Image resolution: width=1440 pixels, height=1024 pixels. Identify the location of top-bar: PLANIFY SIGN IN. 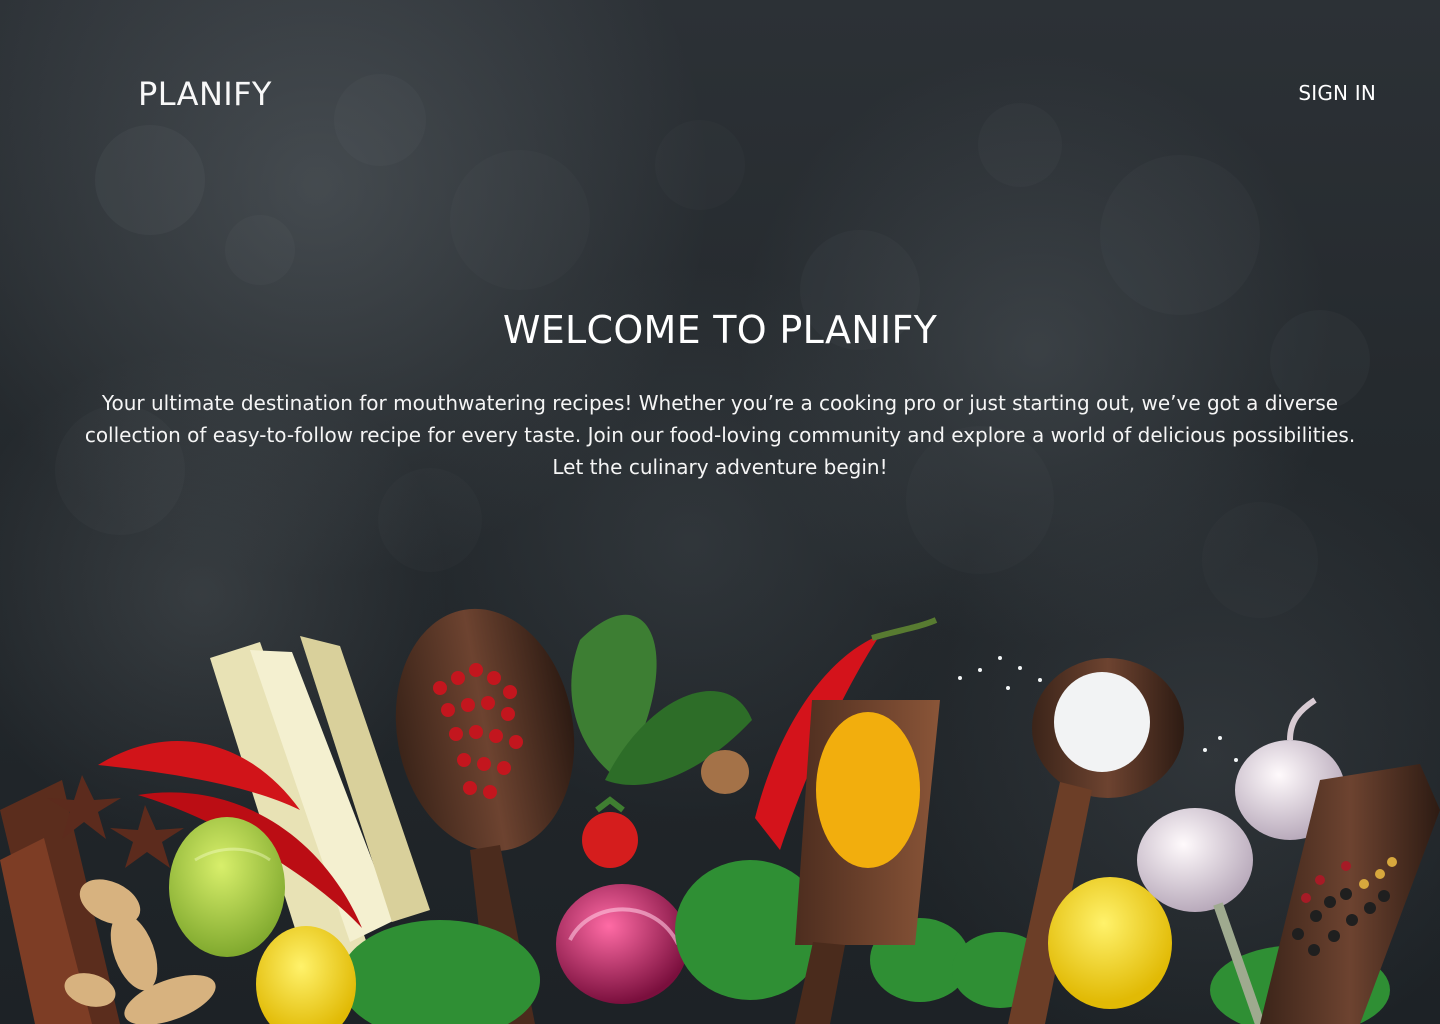
(720, 75).